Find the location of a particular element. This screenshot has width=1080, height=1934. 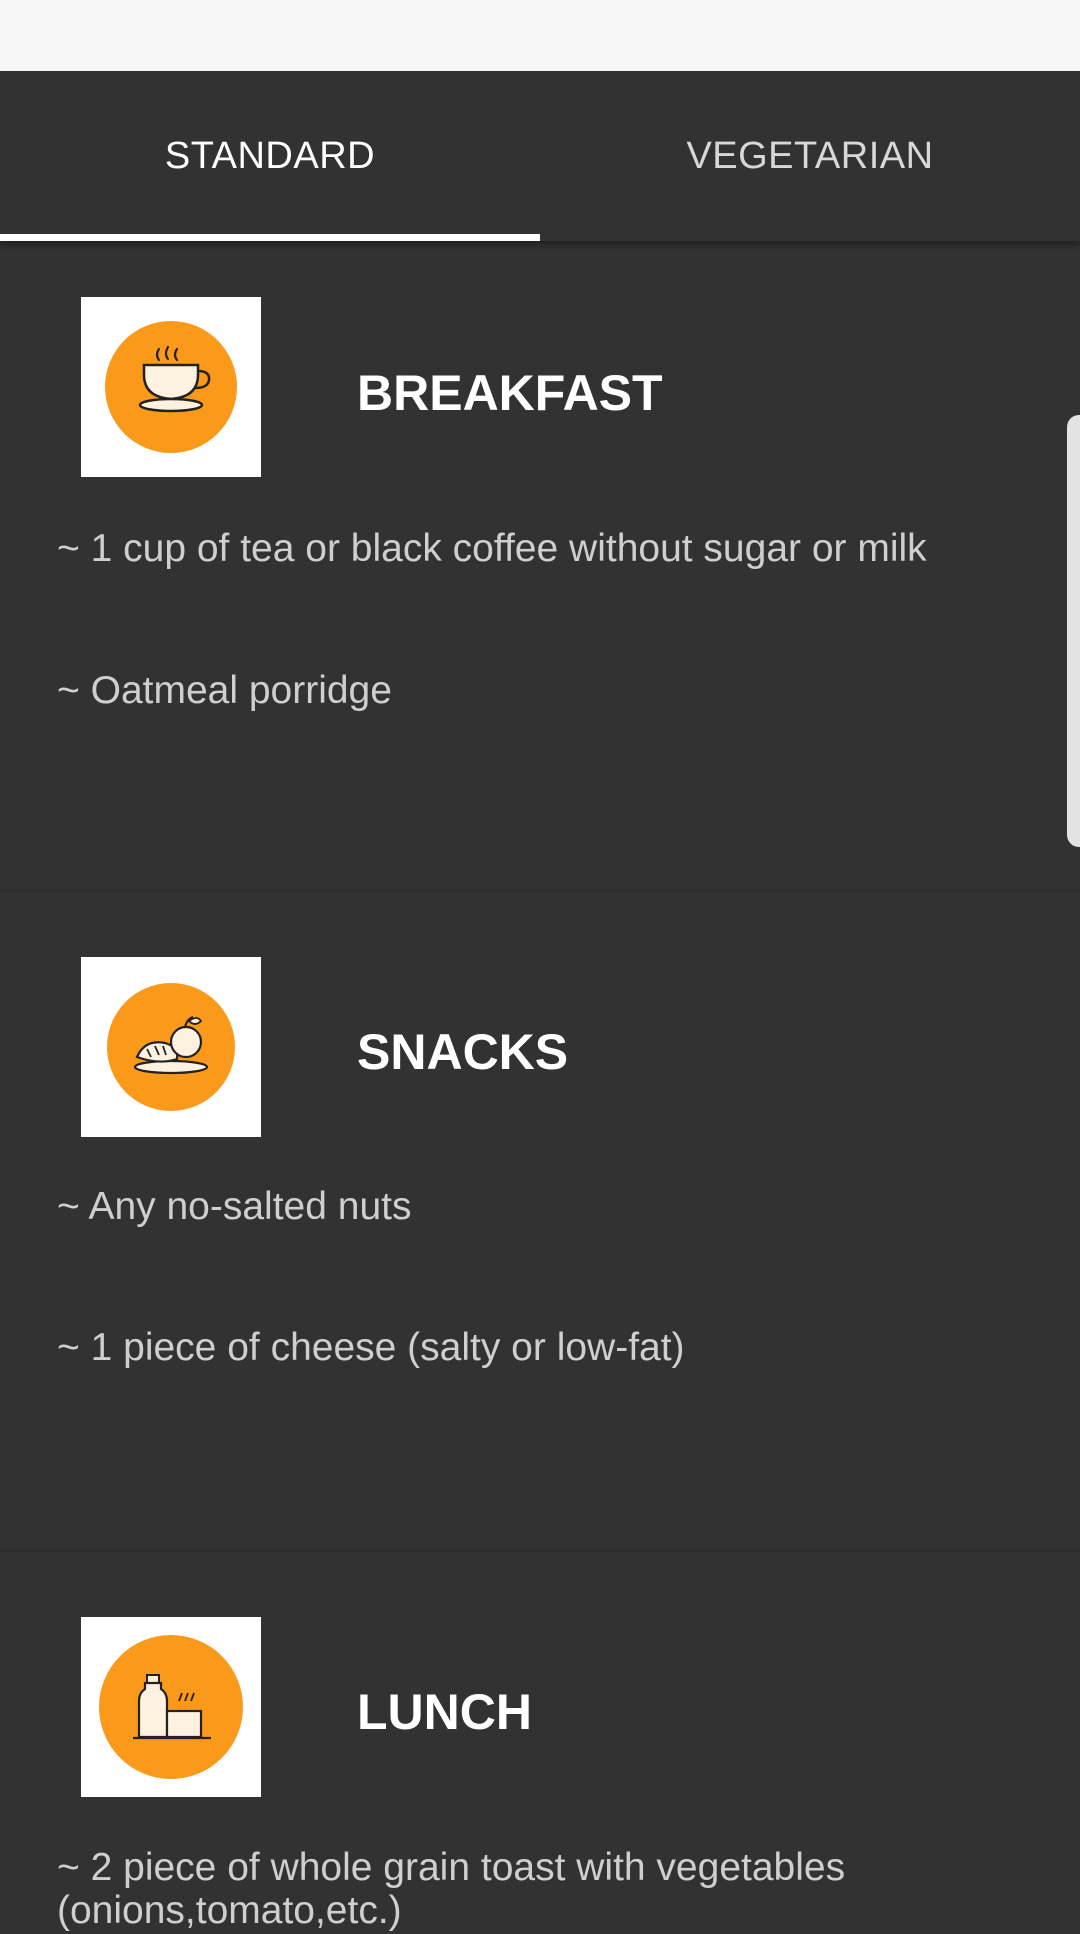

tab-vegetarian: VEGETARIAN is located at coordinates (810, 156).